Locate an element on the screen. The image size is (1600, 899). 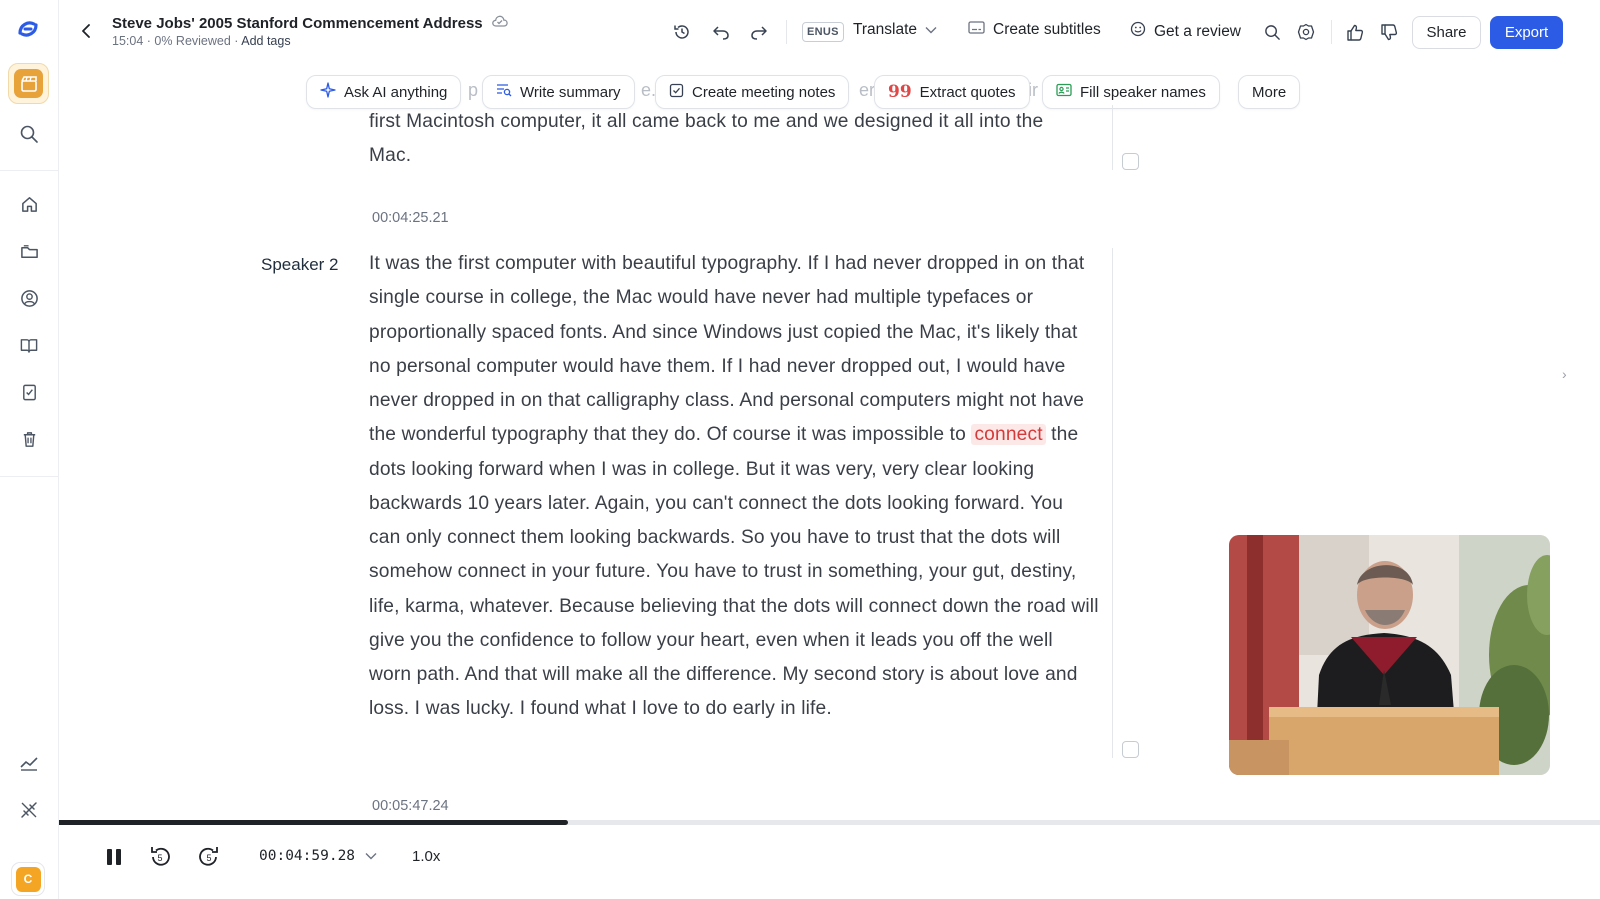
create-subtitles-button: Create subtitles is located at coordinates (1034, 30).